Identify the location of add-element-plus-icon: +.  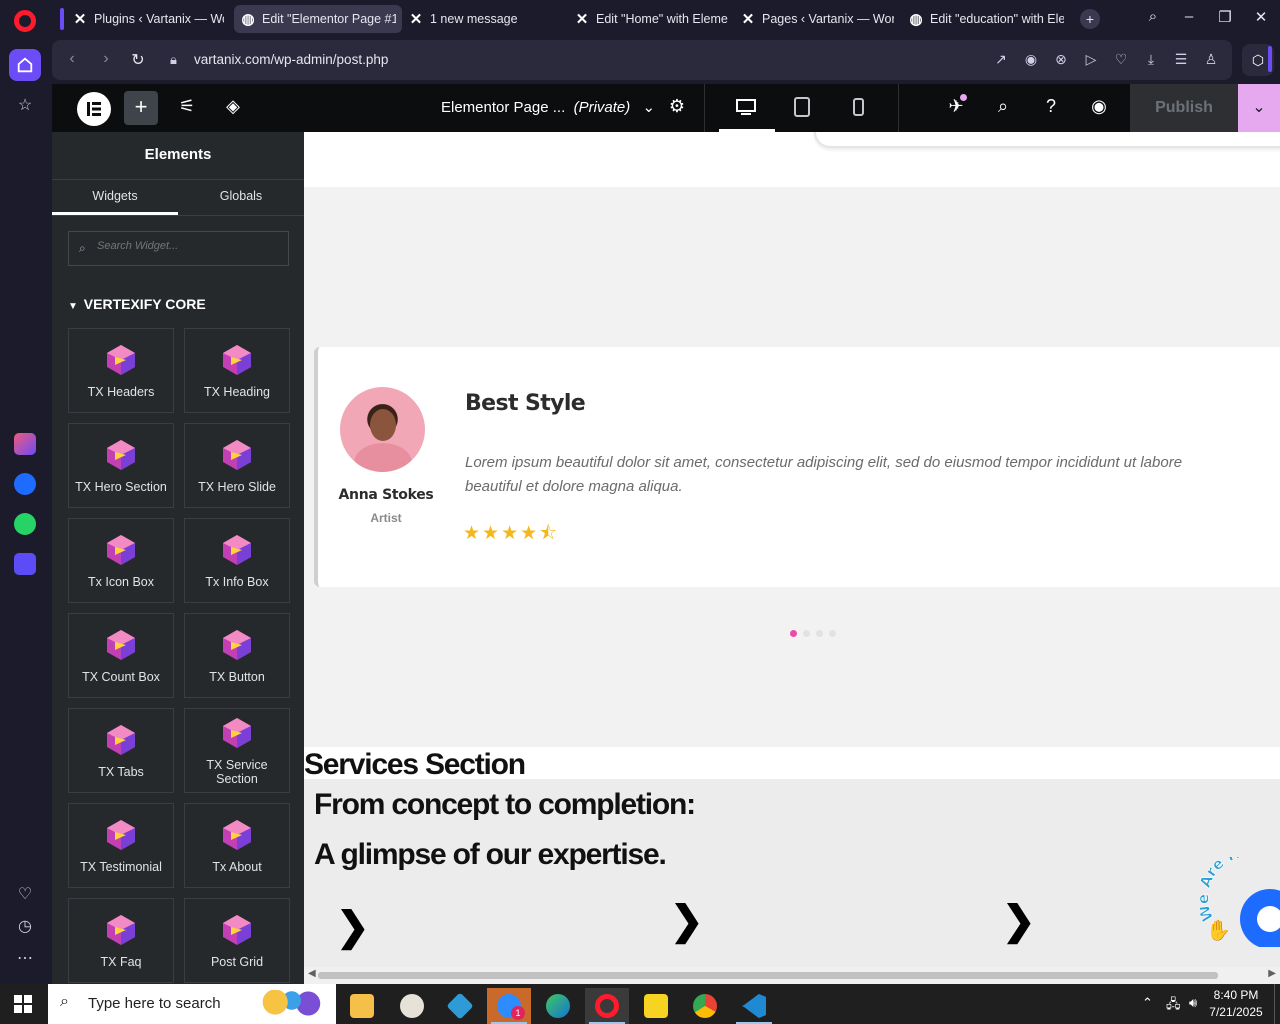
(141, 108).